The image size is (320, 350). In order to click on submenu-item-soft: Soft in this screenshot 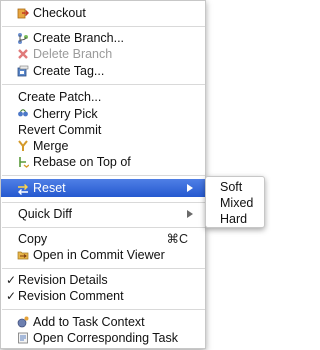, I will do `click(231, 187)`.